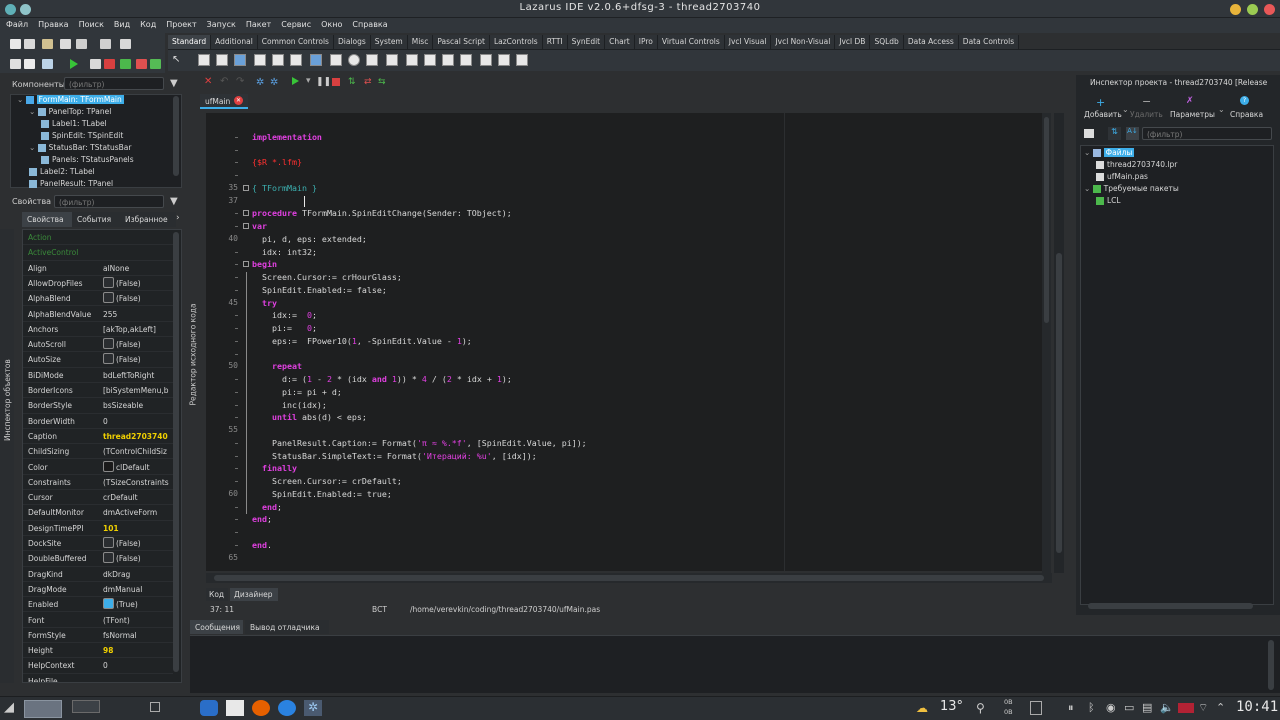 Image resolution: width=1280 pixels, height=720 pixels. What do you see at coordinates (98, 636) in the screenshot?
I see `property-row: FormStyle fsNormal` at bounding box center [98, 636].